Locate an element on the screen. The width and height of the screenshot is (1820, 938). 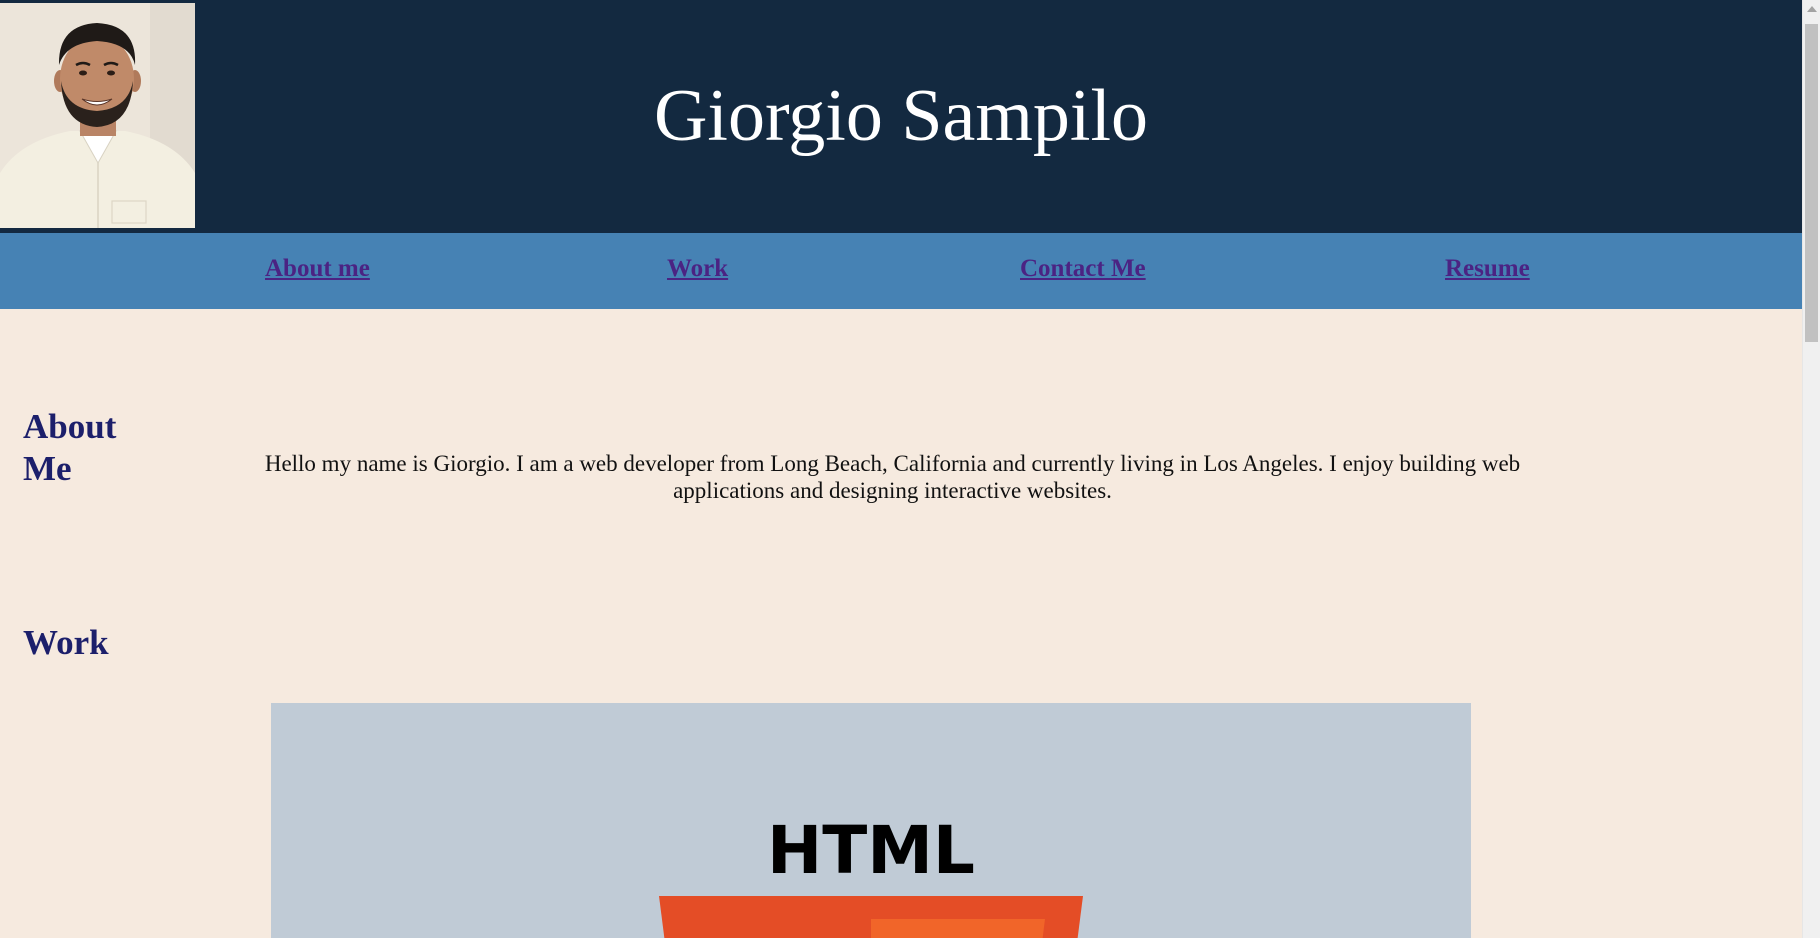
scroll-up-icon is located at coordinates (1812, 9).